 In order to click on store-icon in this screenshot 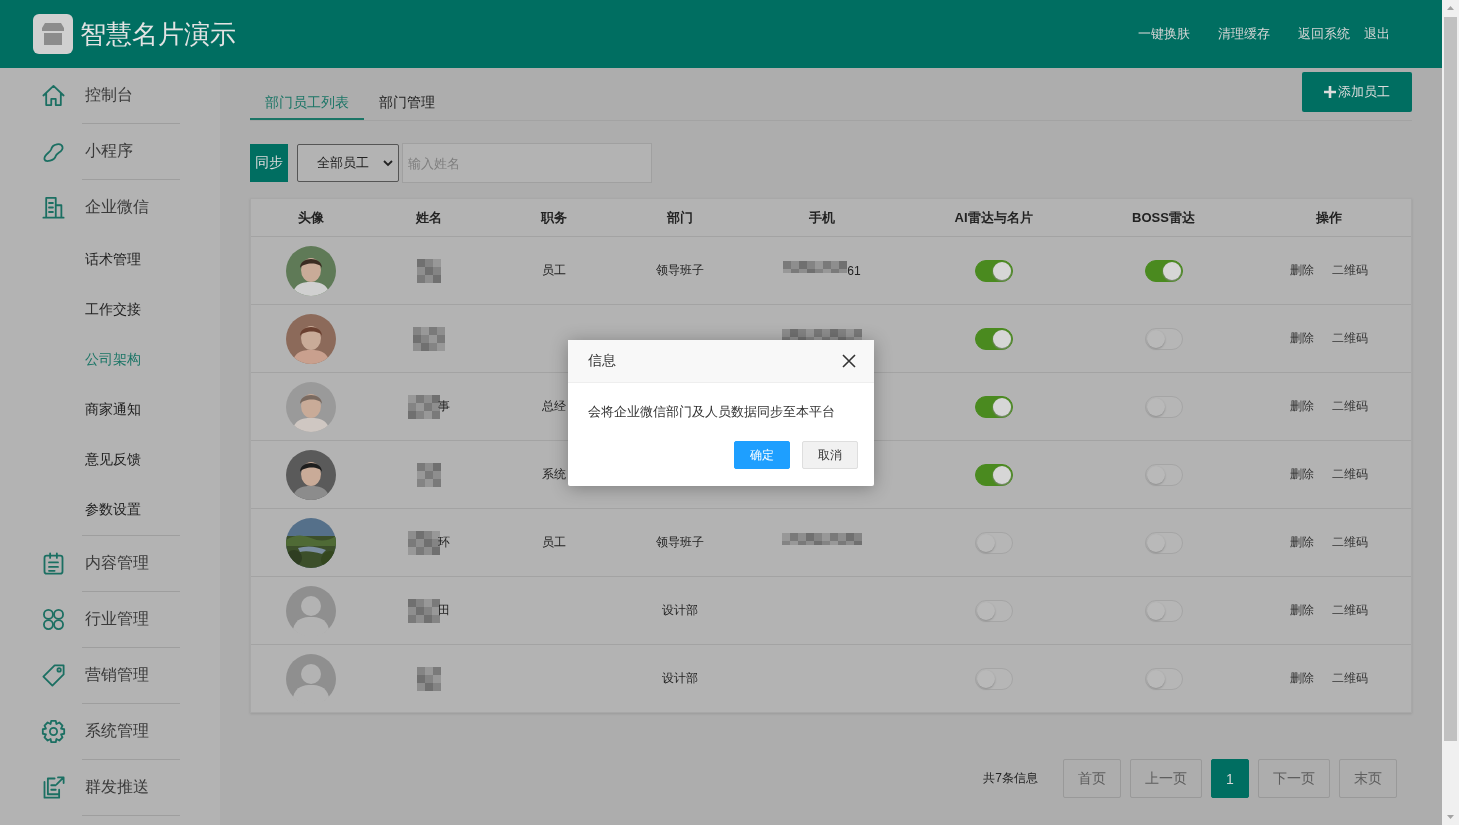, I will do `click(53, 34)`.